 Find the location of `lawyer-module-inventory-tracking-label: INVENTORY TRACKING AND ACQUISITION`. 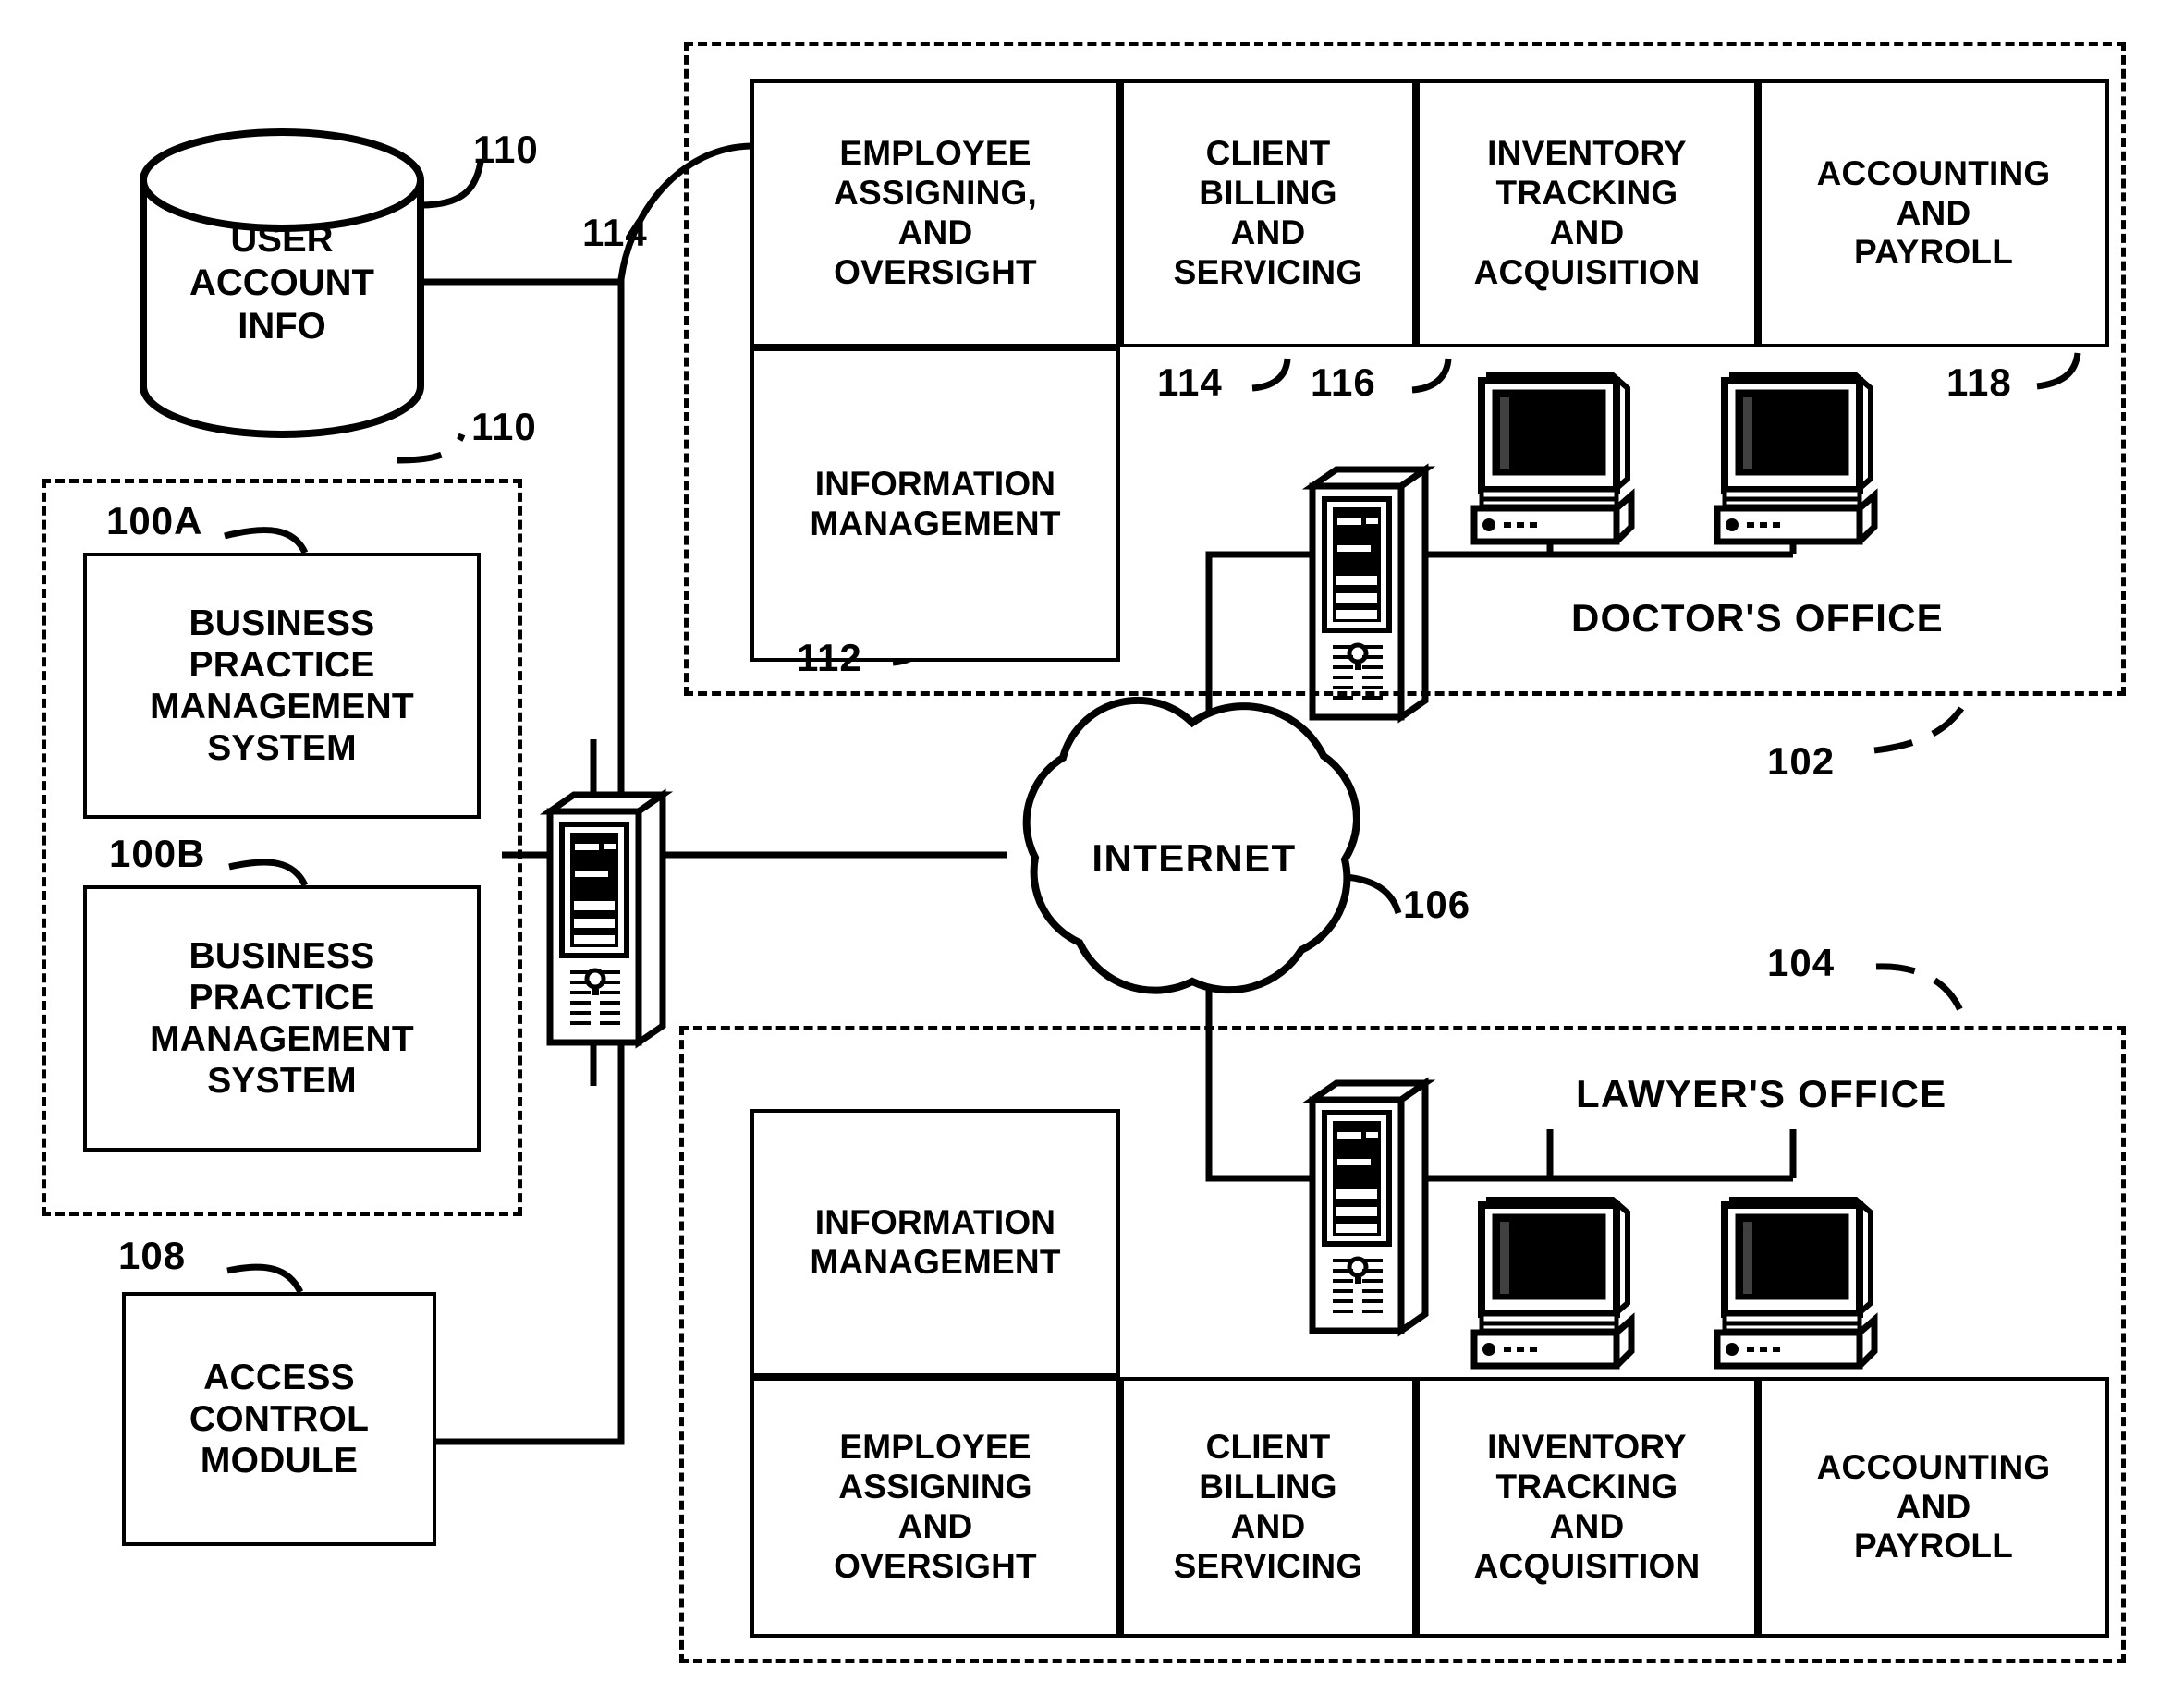

lawyer-module-inventory-tracking-label: INVENTORY TRACKING AND ACQUISITION is located at coordinates (1587, 1506).